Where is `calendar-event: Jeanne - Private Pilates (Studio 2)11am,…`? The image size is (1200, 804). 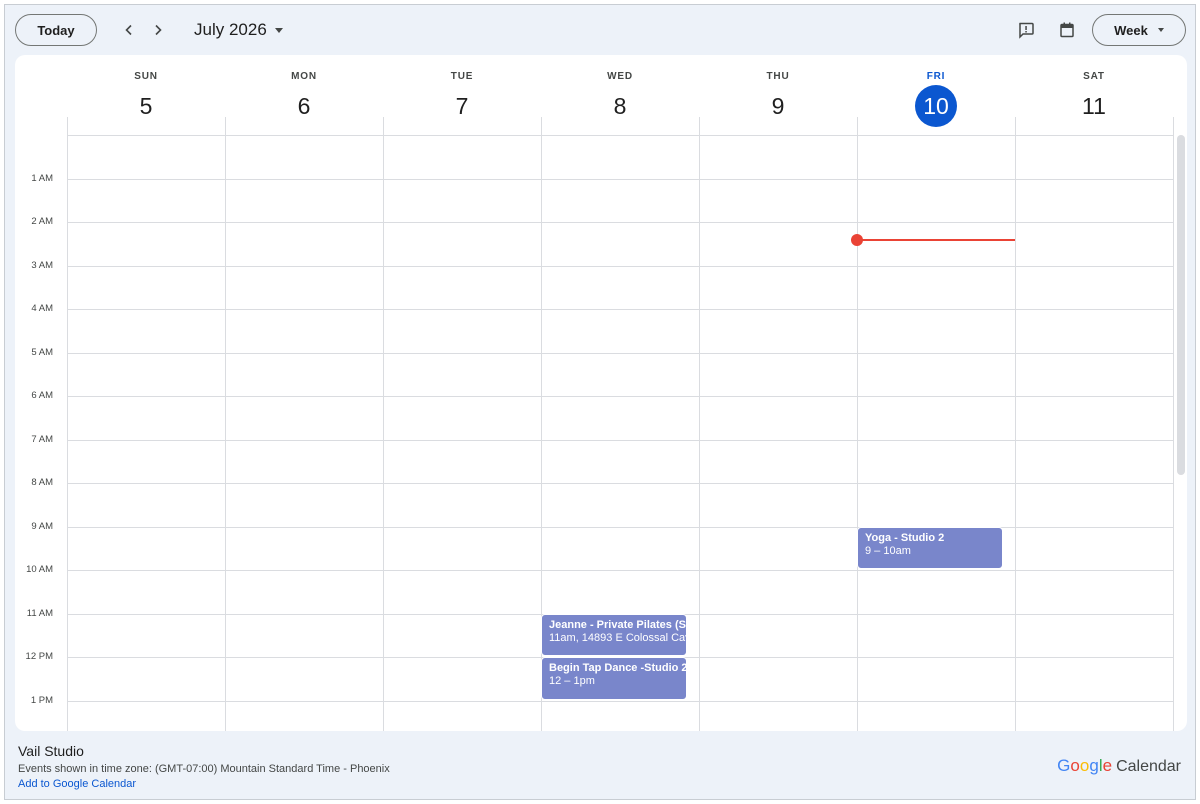
calendar-event: Jeanne - Private Pilates (Studio 2)11am,… is located at coordinates (614, 634).